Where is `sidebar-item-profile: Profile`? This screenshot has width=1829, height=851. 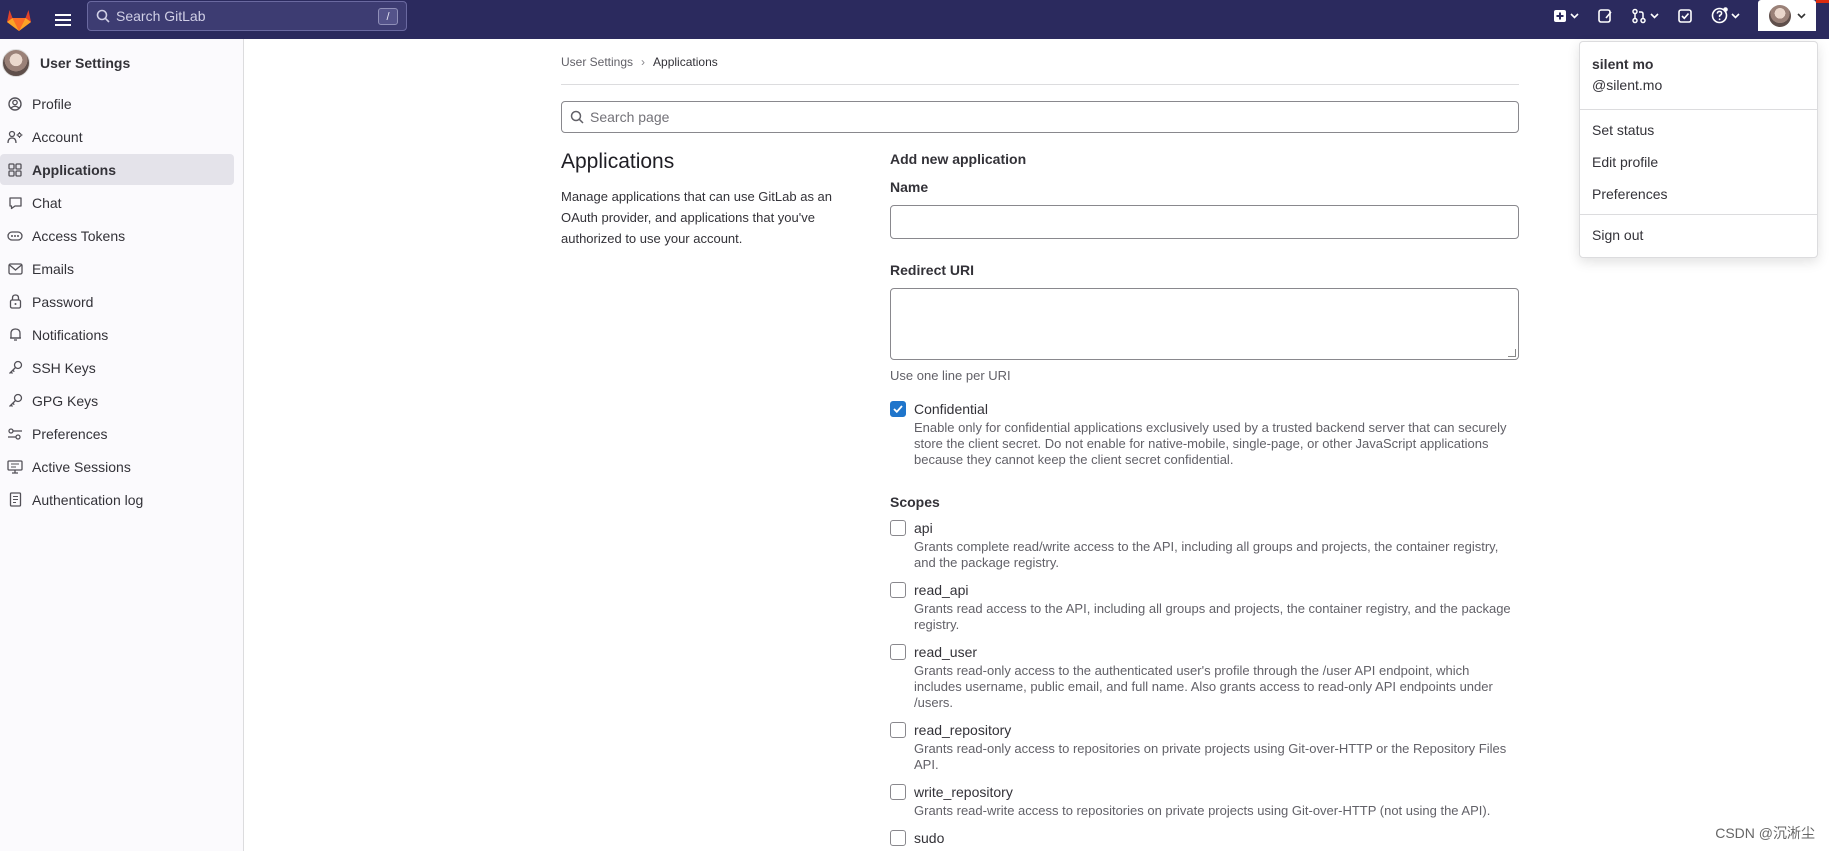 sidebar-item-profile: Profile is located at coordinates (117, 103).